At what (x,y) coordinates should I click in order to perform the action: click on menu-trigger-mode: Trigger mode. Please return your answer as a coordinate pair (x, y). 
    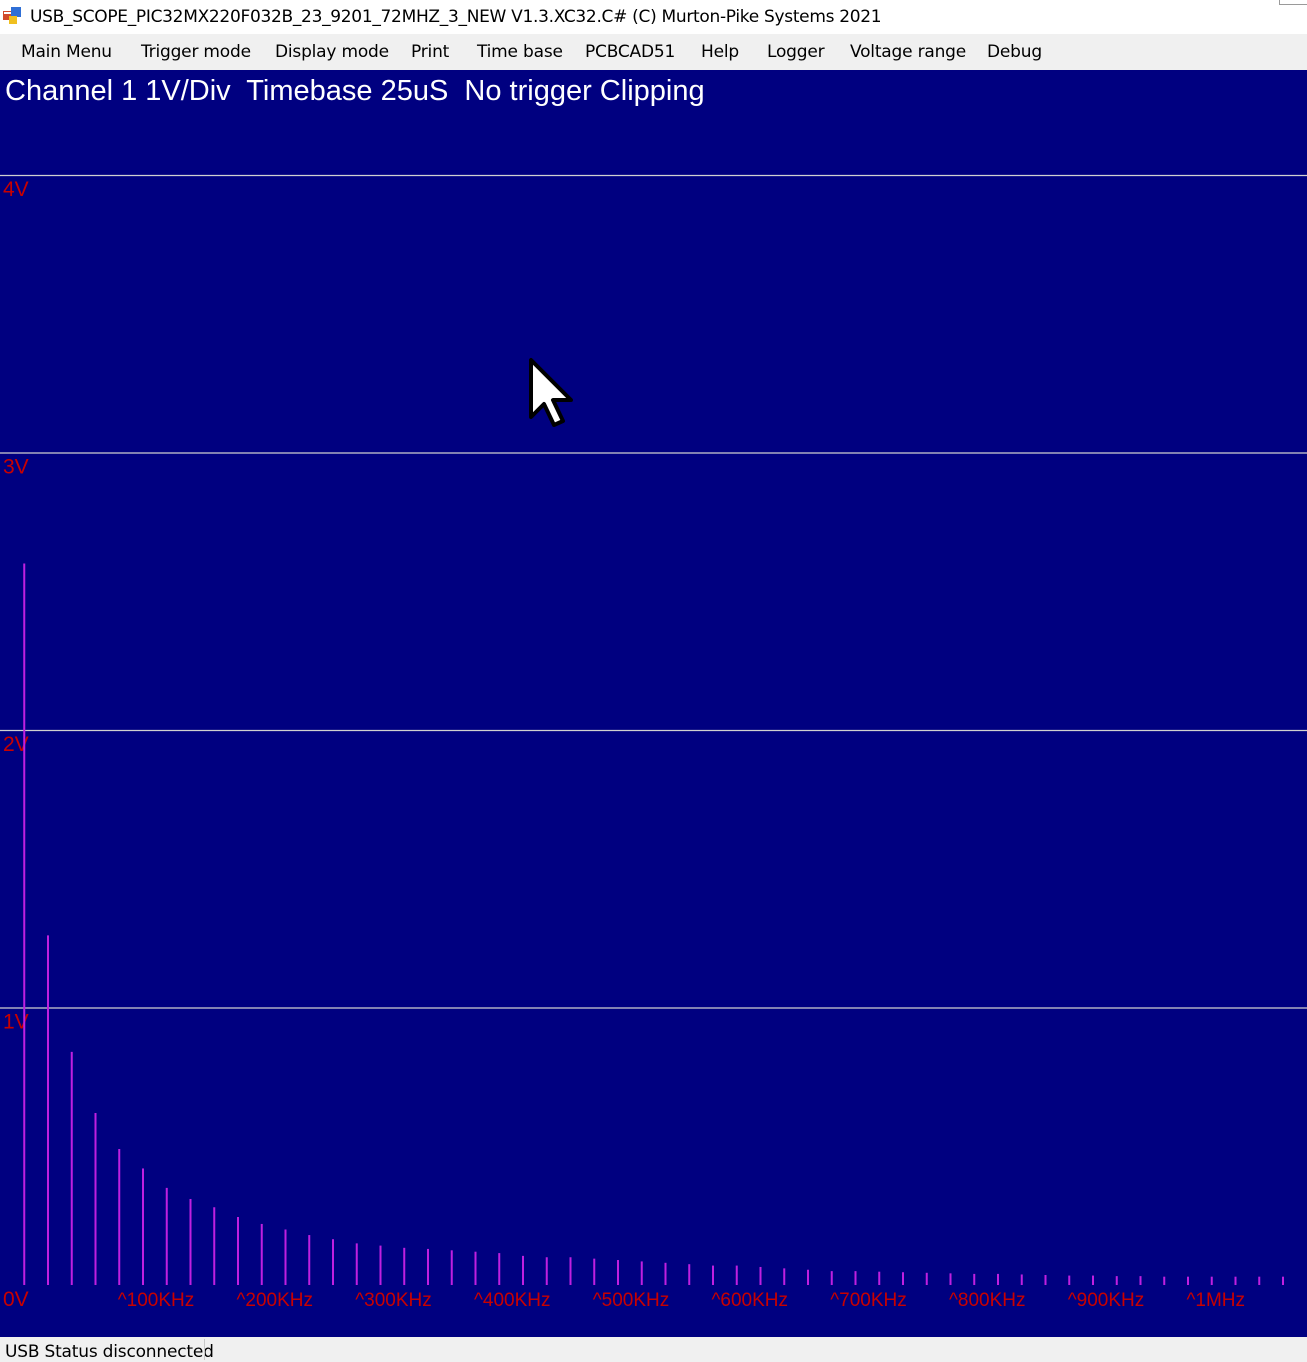
    Looking at the image, I should click on (196, 52).